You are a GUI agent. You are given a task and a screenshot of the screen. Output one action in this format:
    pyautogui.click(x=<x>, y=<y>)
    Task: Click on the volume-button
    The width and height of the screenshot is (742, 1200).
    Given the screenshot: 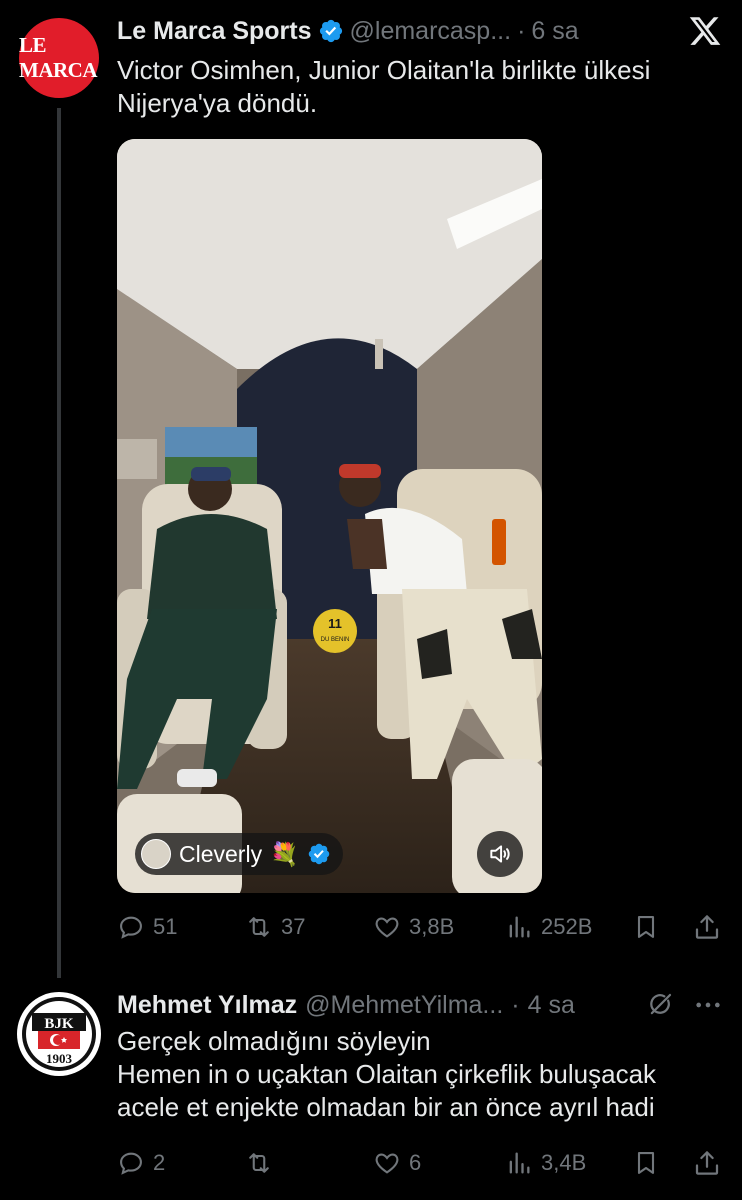 What is the action you would take?
    pyautogui.click(x=500, y=854)
    